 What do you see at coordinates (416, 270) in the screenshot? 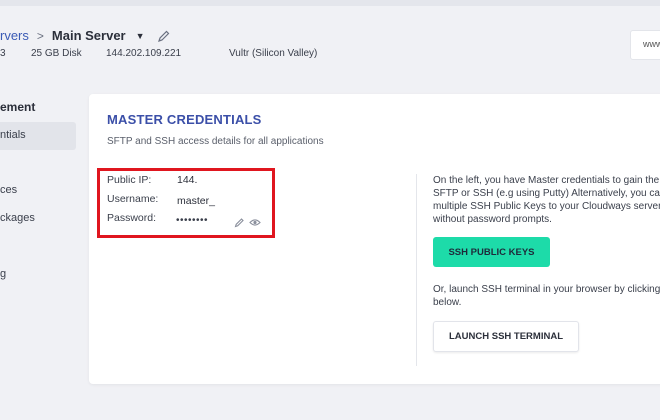
I see `card-divider` at bounding box center [416, 270].